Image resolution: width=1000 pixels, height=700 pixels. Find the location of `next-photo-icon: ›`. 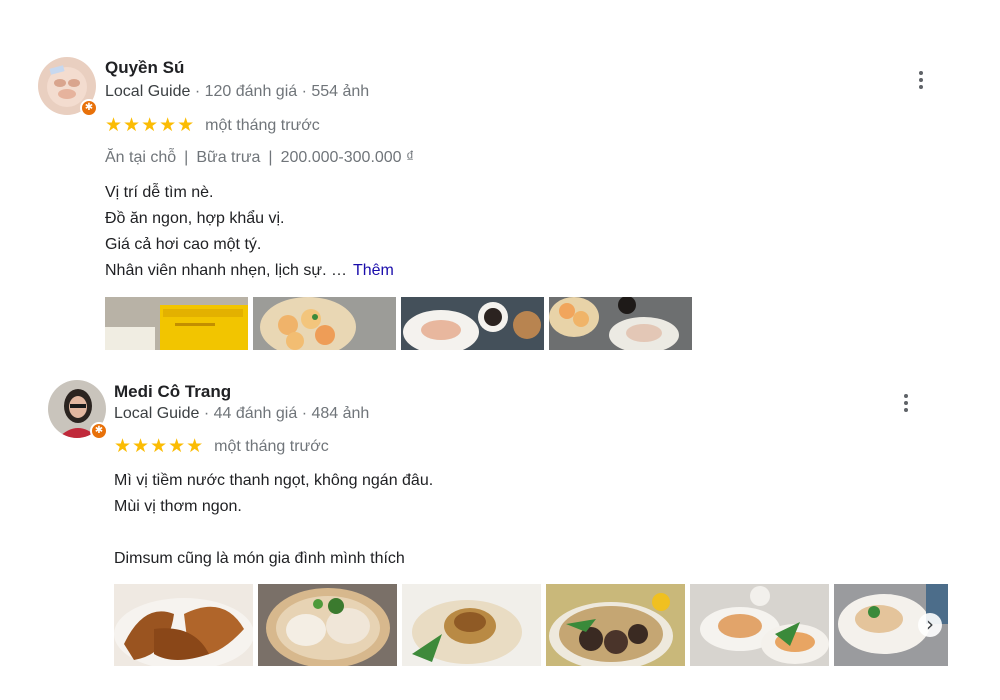

next-photo-icon: › is located at coordinates (930, 625).